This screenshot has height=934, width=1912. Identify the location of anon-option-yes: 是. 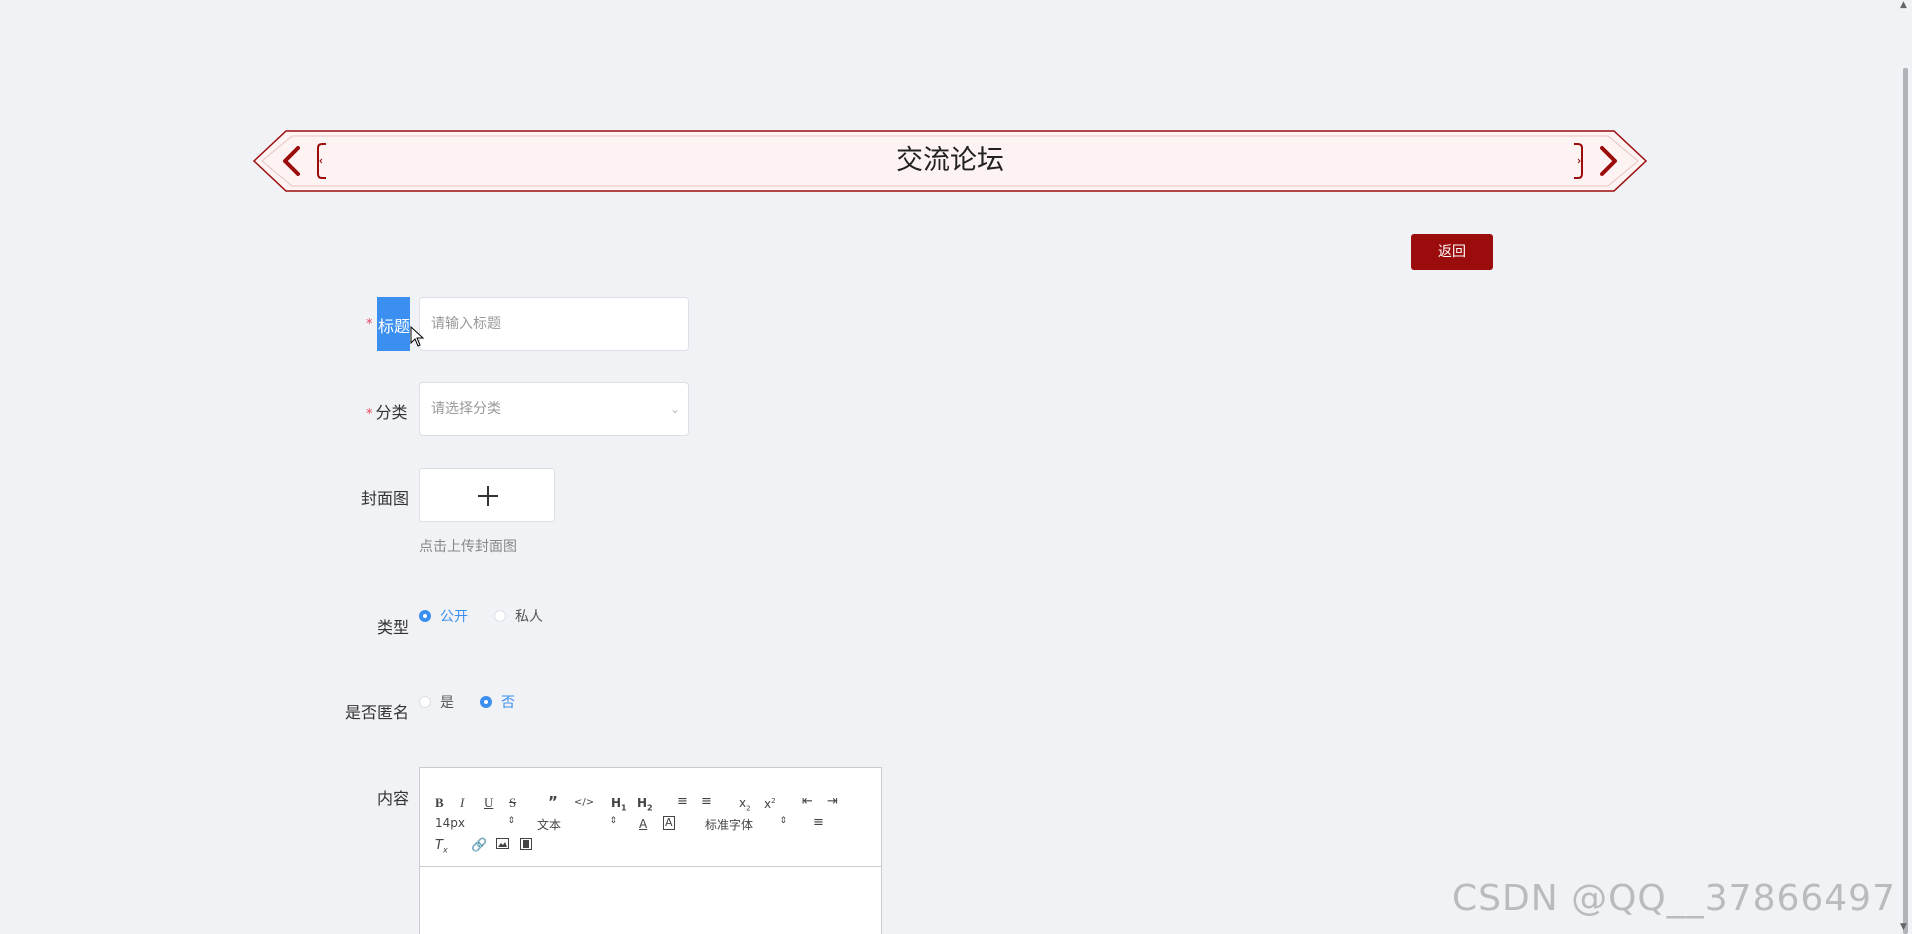
(436, 702).